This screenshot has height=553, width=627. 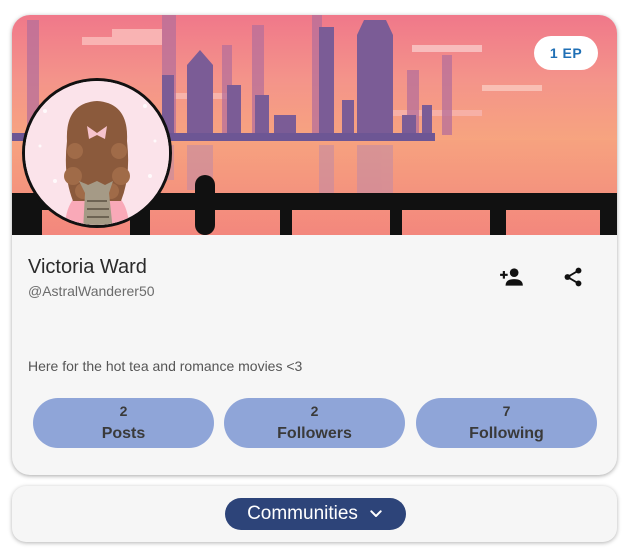 I want to click on username-handle: @AstralWanderer50, so click(x=91, y=291).